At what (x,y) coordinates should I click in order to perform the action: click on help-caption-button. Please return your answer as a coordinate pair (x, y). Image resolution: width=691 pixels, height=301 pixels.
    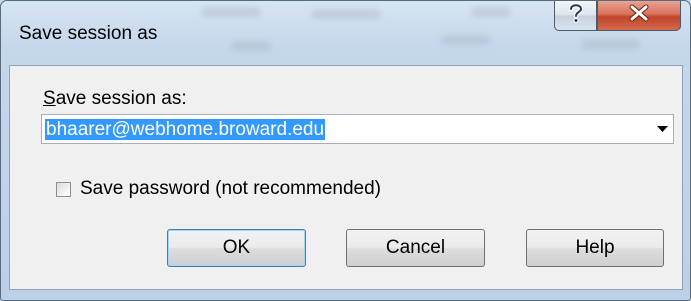
    Looking at the image, I should click on (575, 16).